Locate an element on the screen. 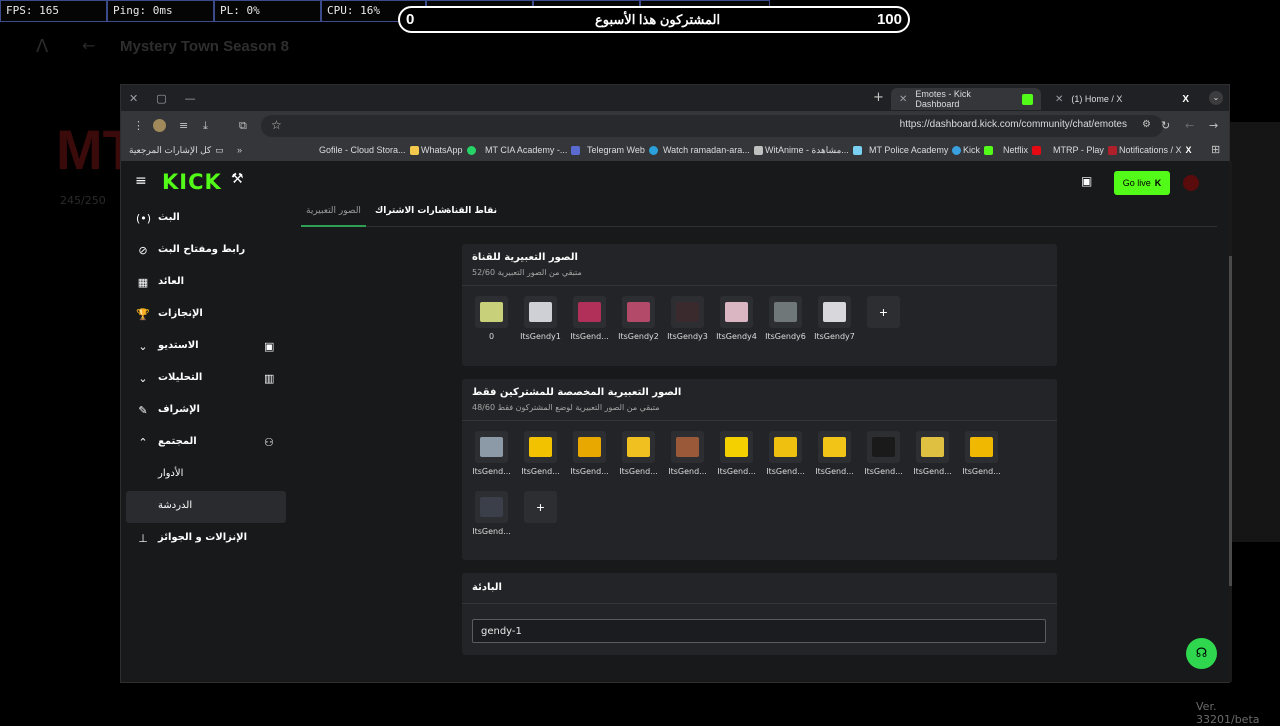 This screenshot has width=1280, height=726. sidebar-item-moderation: ✎ الإشراف is located at coordinates (208, 411).